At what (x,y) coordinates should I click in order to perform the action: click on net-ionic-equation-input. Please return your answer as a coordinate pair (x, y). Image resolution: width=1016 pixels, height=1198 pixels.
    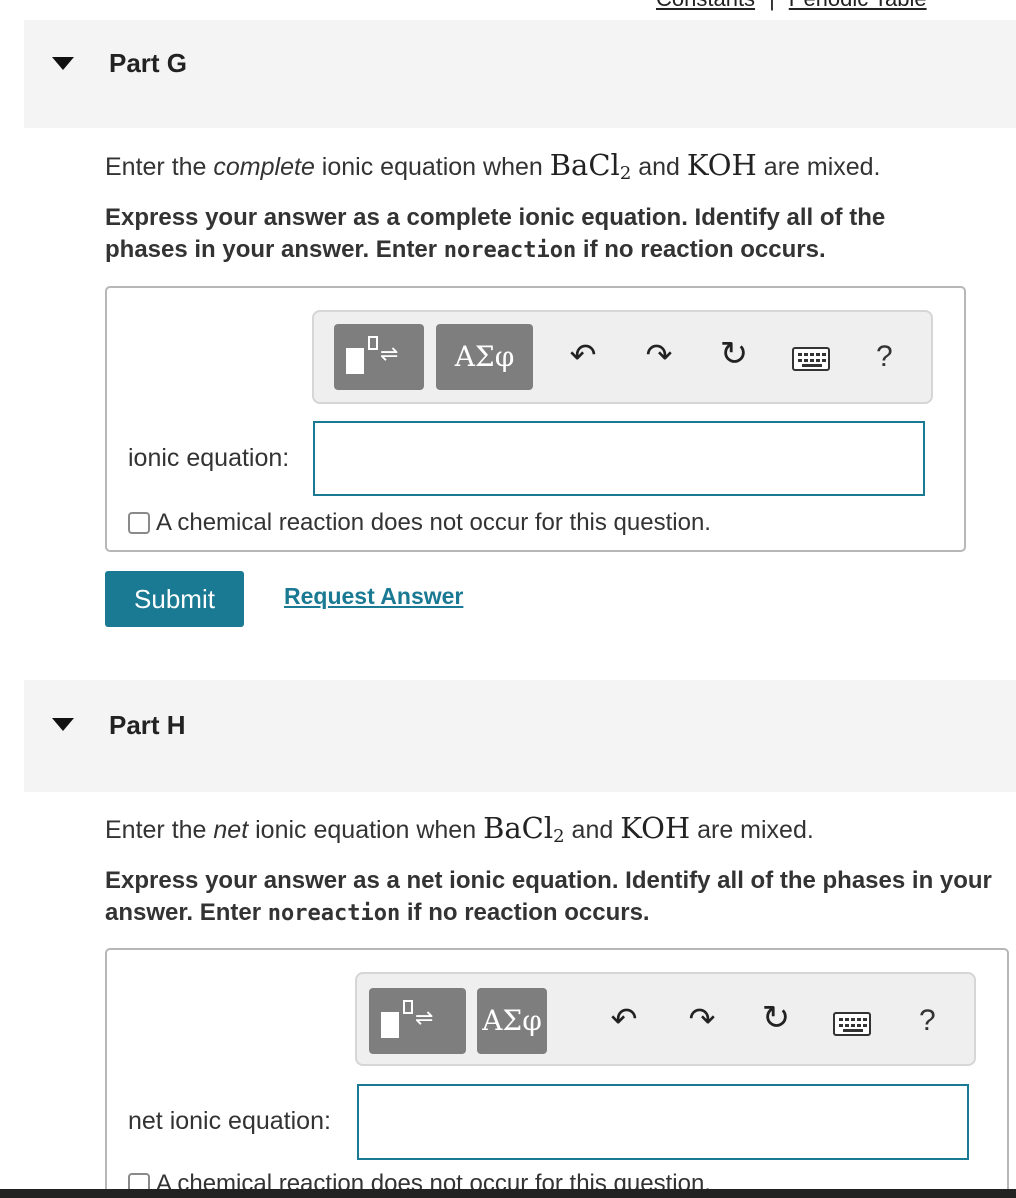
    Looking at the image, I should click on (663, 1122).